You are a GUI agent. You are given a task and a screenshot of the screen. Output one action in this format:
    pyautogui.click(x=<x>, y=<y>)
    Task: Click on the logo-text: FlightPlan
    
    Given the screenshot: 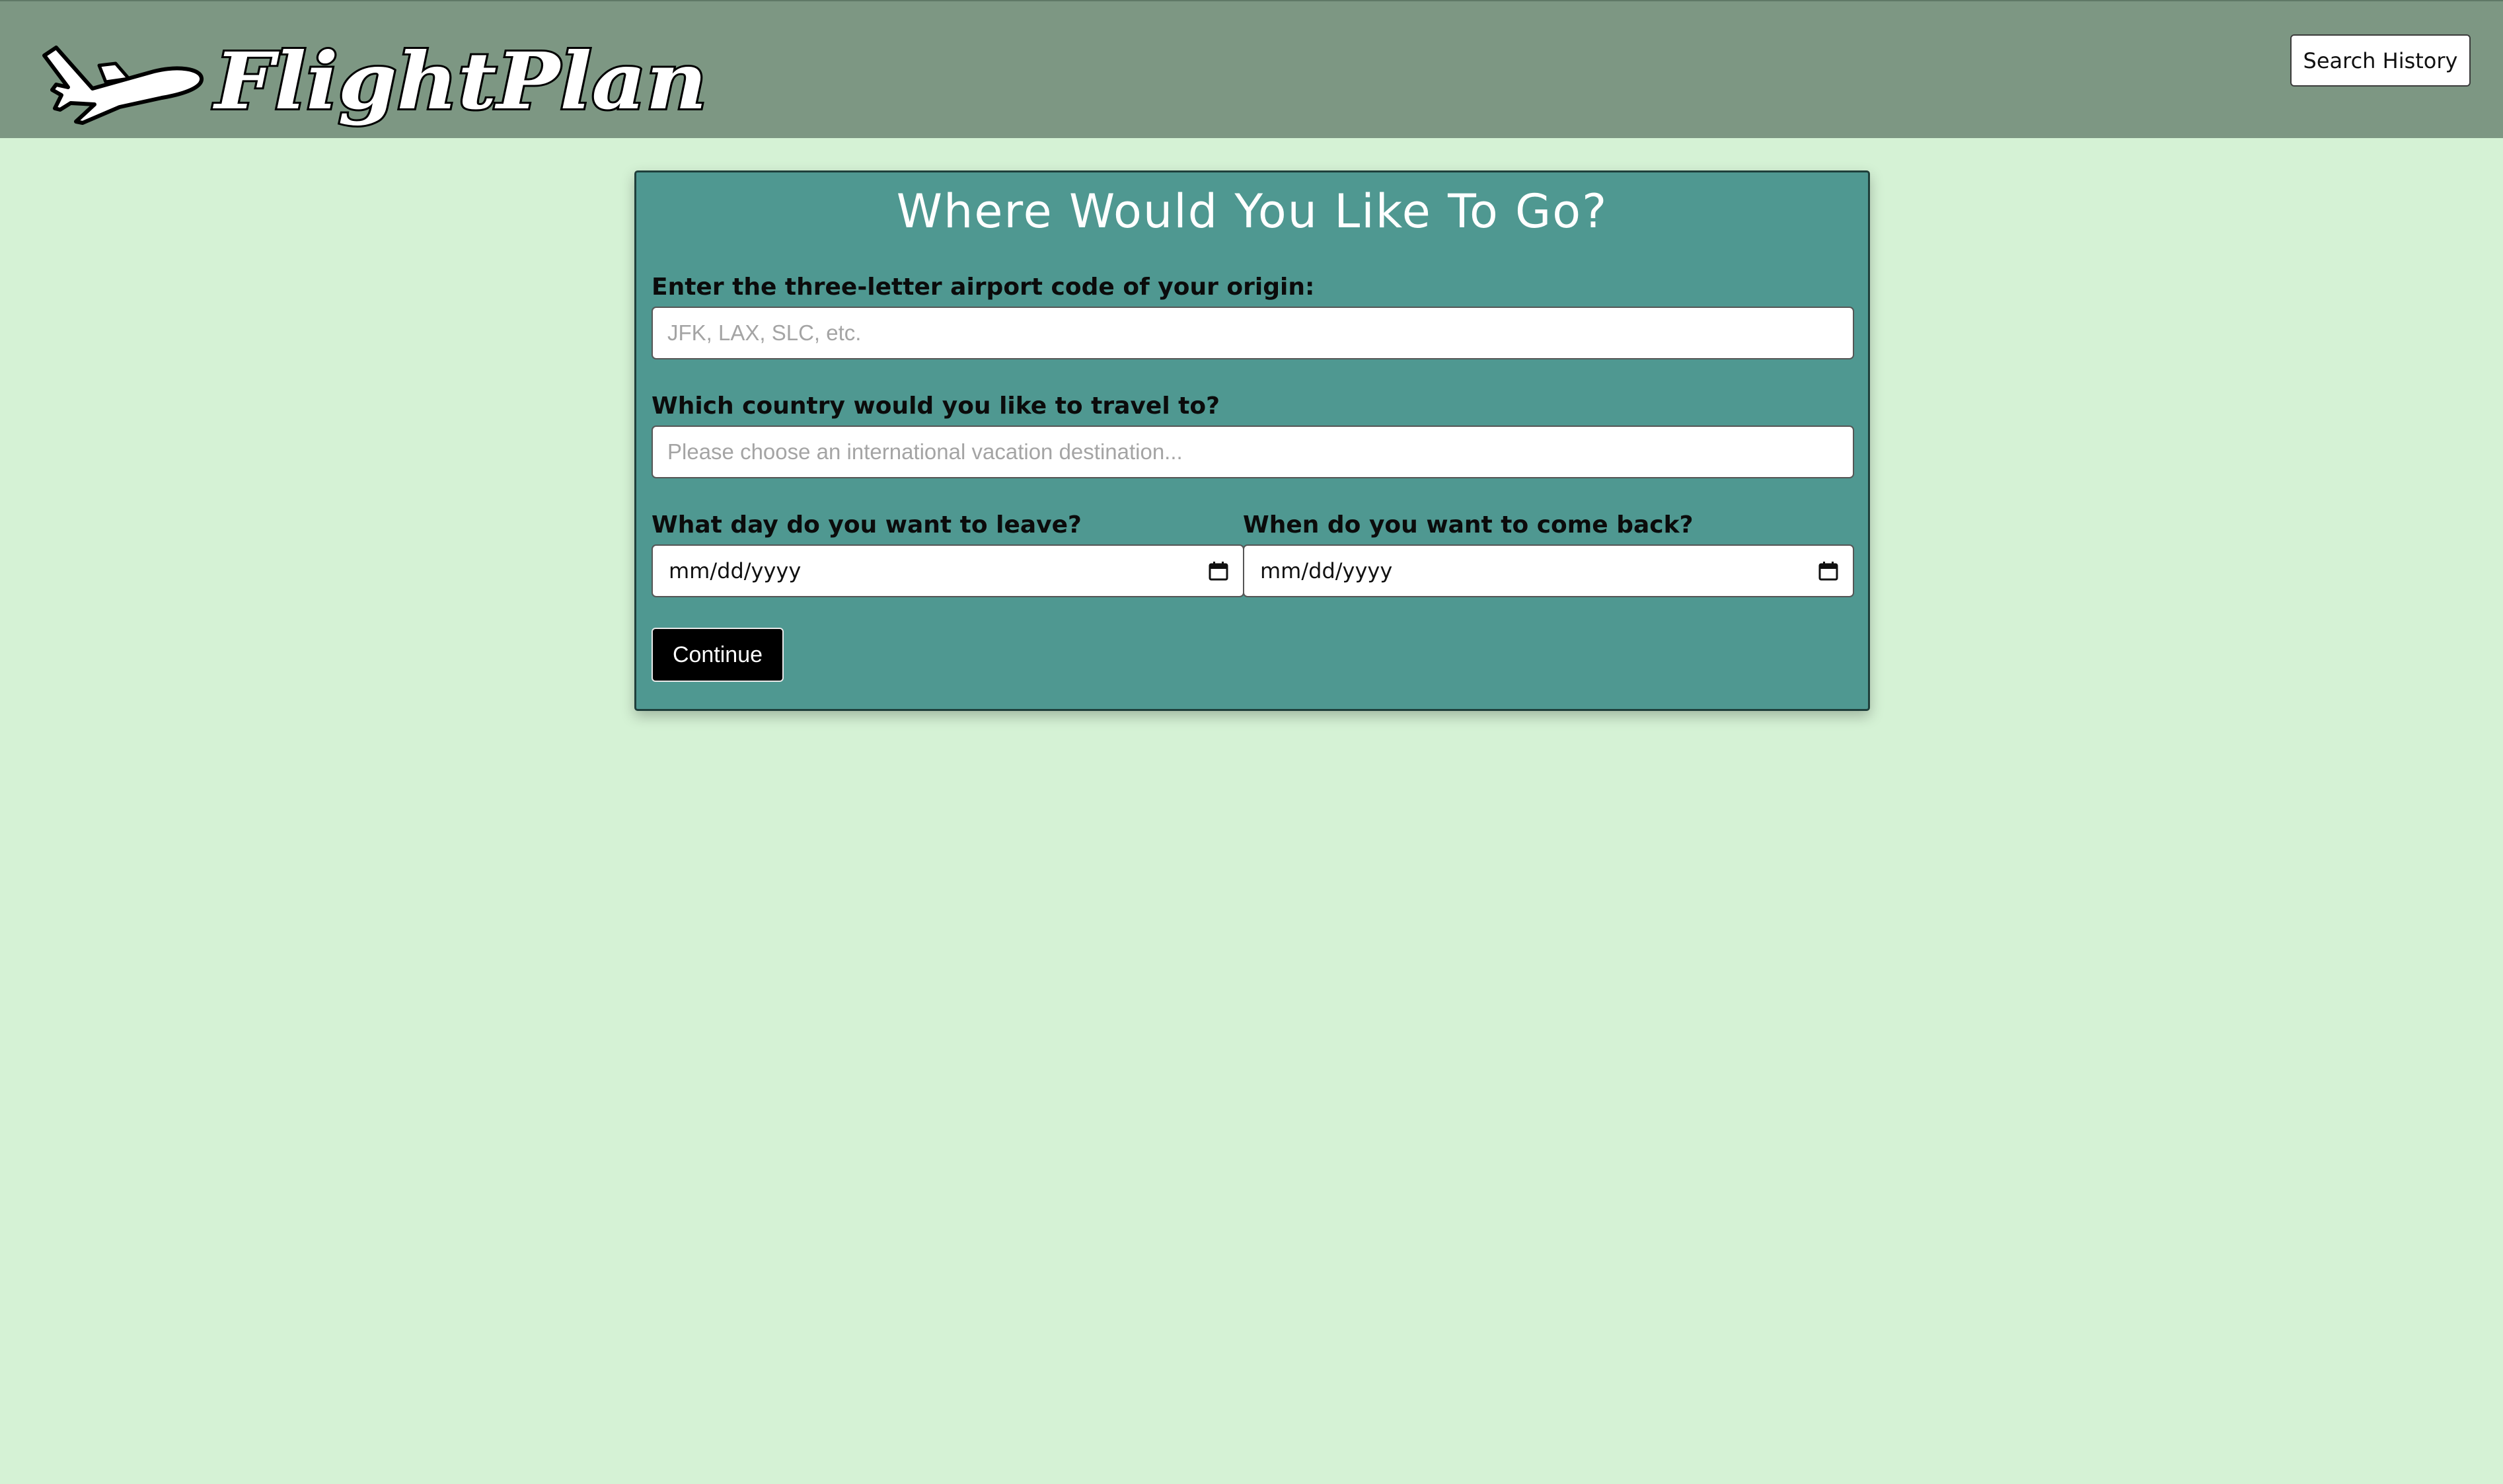 What is the action you would take?
    pyautogui.click(x=460, y=81)
    